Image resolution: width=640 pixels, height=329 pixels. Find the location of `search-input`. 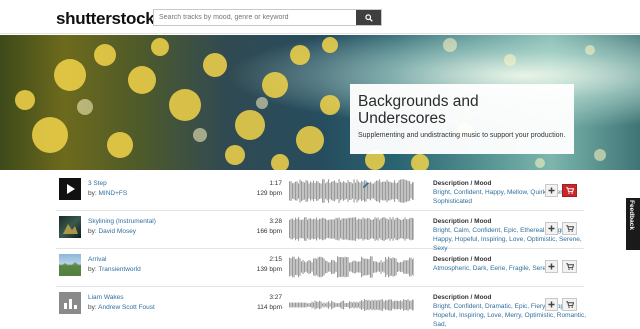

search-input is located at coordinates (256, 17).